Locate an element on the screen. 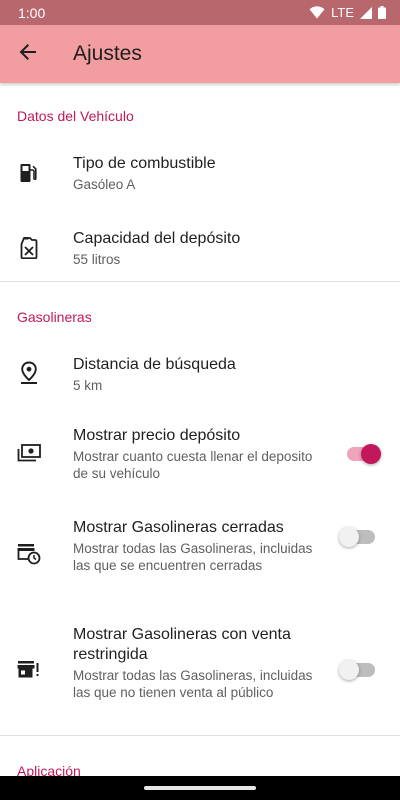  arrow-back-icon is located at coordinates (28, 54).